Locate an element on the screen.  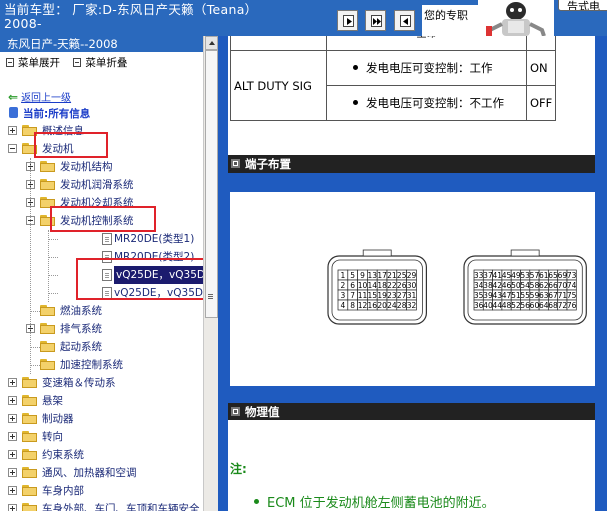
terminal-number: 26 is located at coordinates (402, 285).